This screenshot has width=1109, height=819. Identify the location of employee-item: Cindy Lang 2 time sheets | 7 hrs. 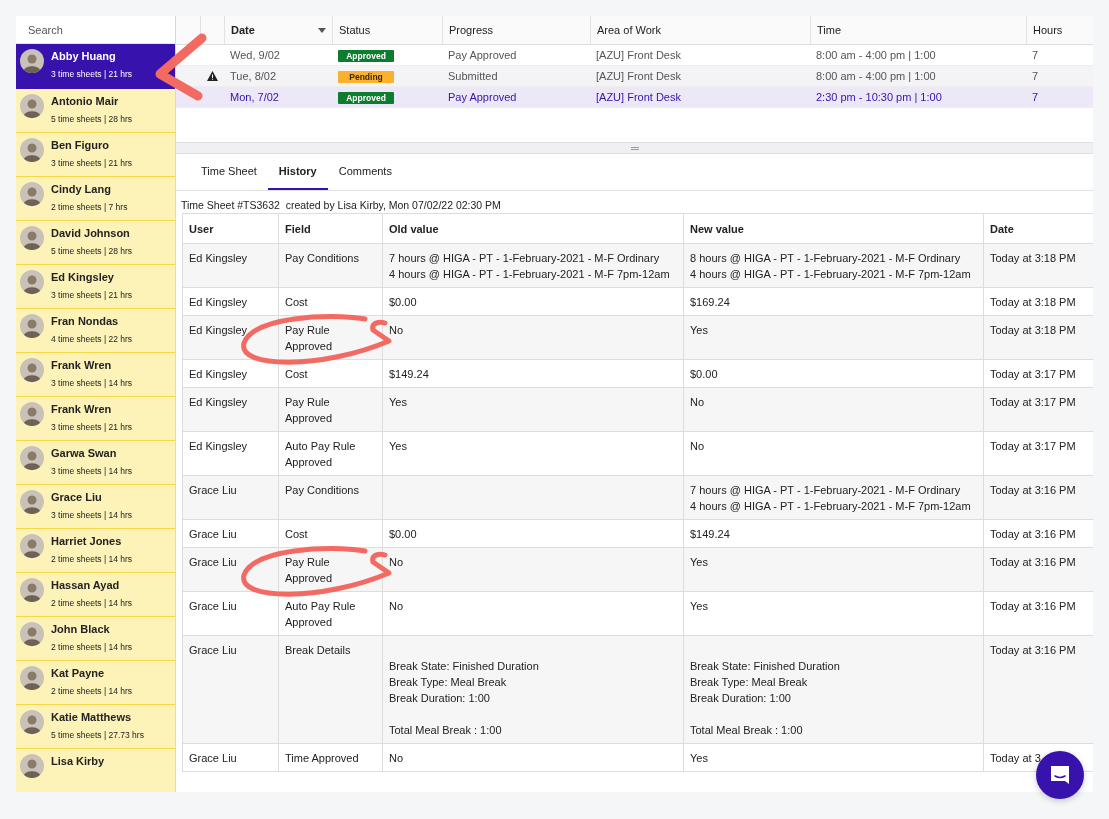
(95, 199).